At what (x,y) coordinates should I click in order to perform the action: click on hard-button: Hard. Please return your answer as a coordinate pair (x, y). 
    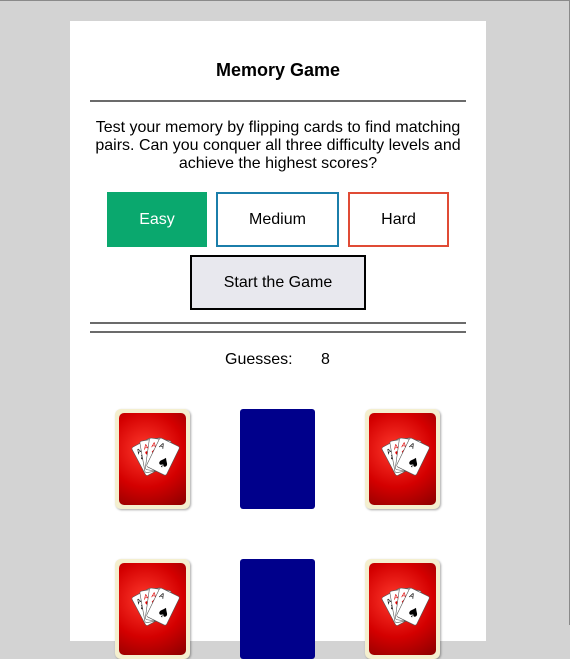
    Looking at the image, I should click on (398, 219).